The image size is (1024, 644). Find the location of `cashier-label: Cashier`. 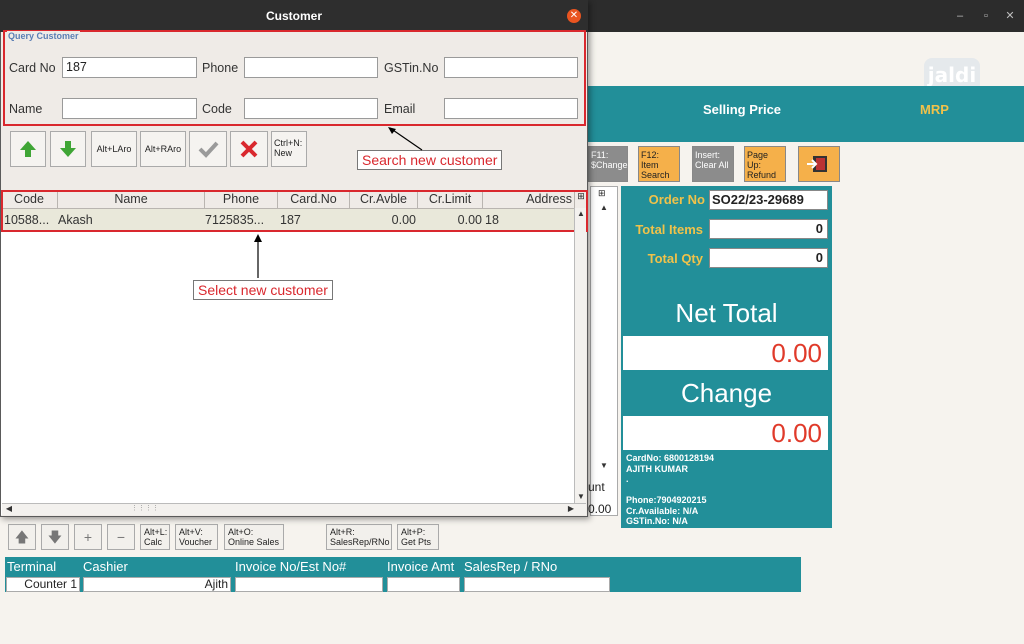

cashier-label: Cashier is located at coordinates (105, 566).